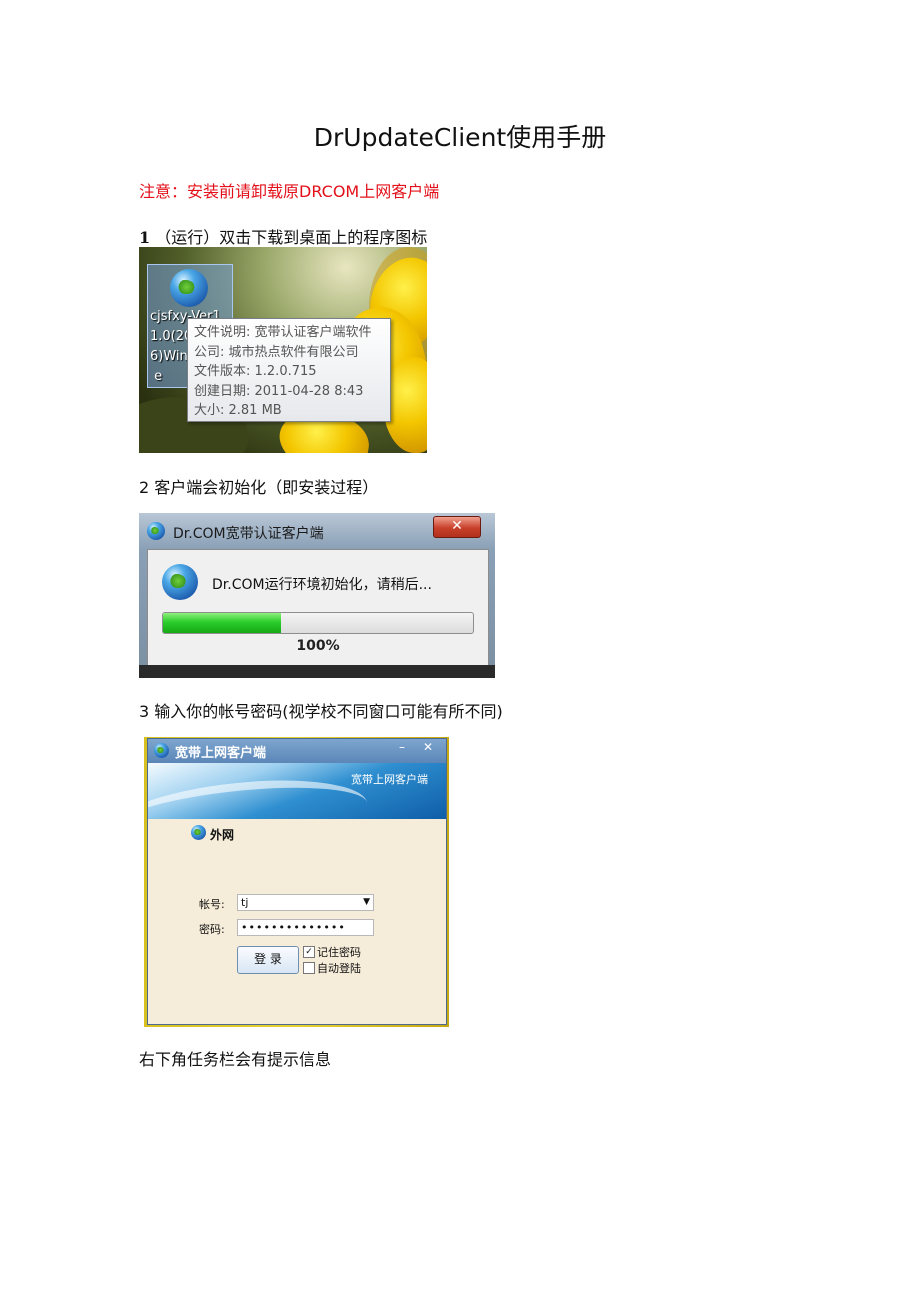 The height and width of the screenshot is (1302, 920). What do you see at coordinates (321, 711) in the screenshot?
I see `step3-text: 3 输入你的帐号密码(视学校不同窗口可能有所不同)` at bounding box center [321, 711].